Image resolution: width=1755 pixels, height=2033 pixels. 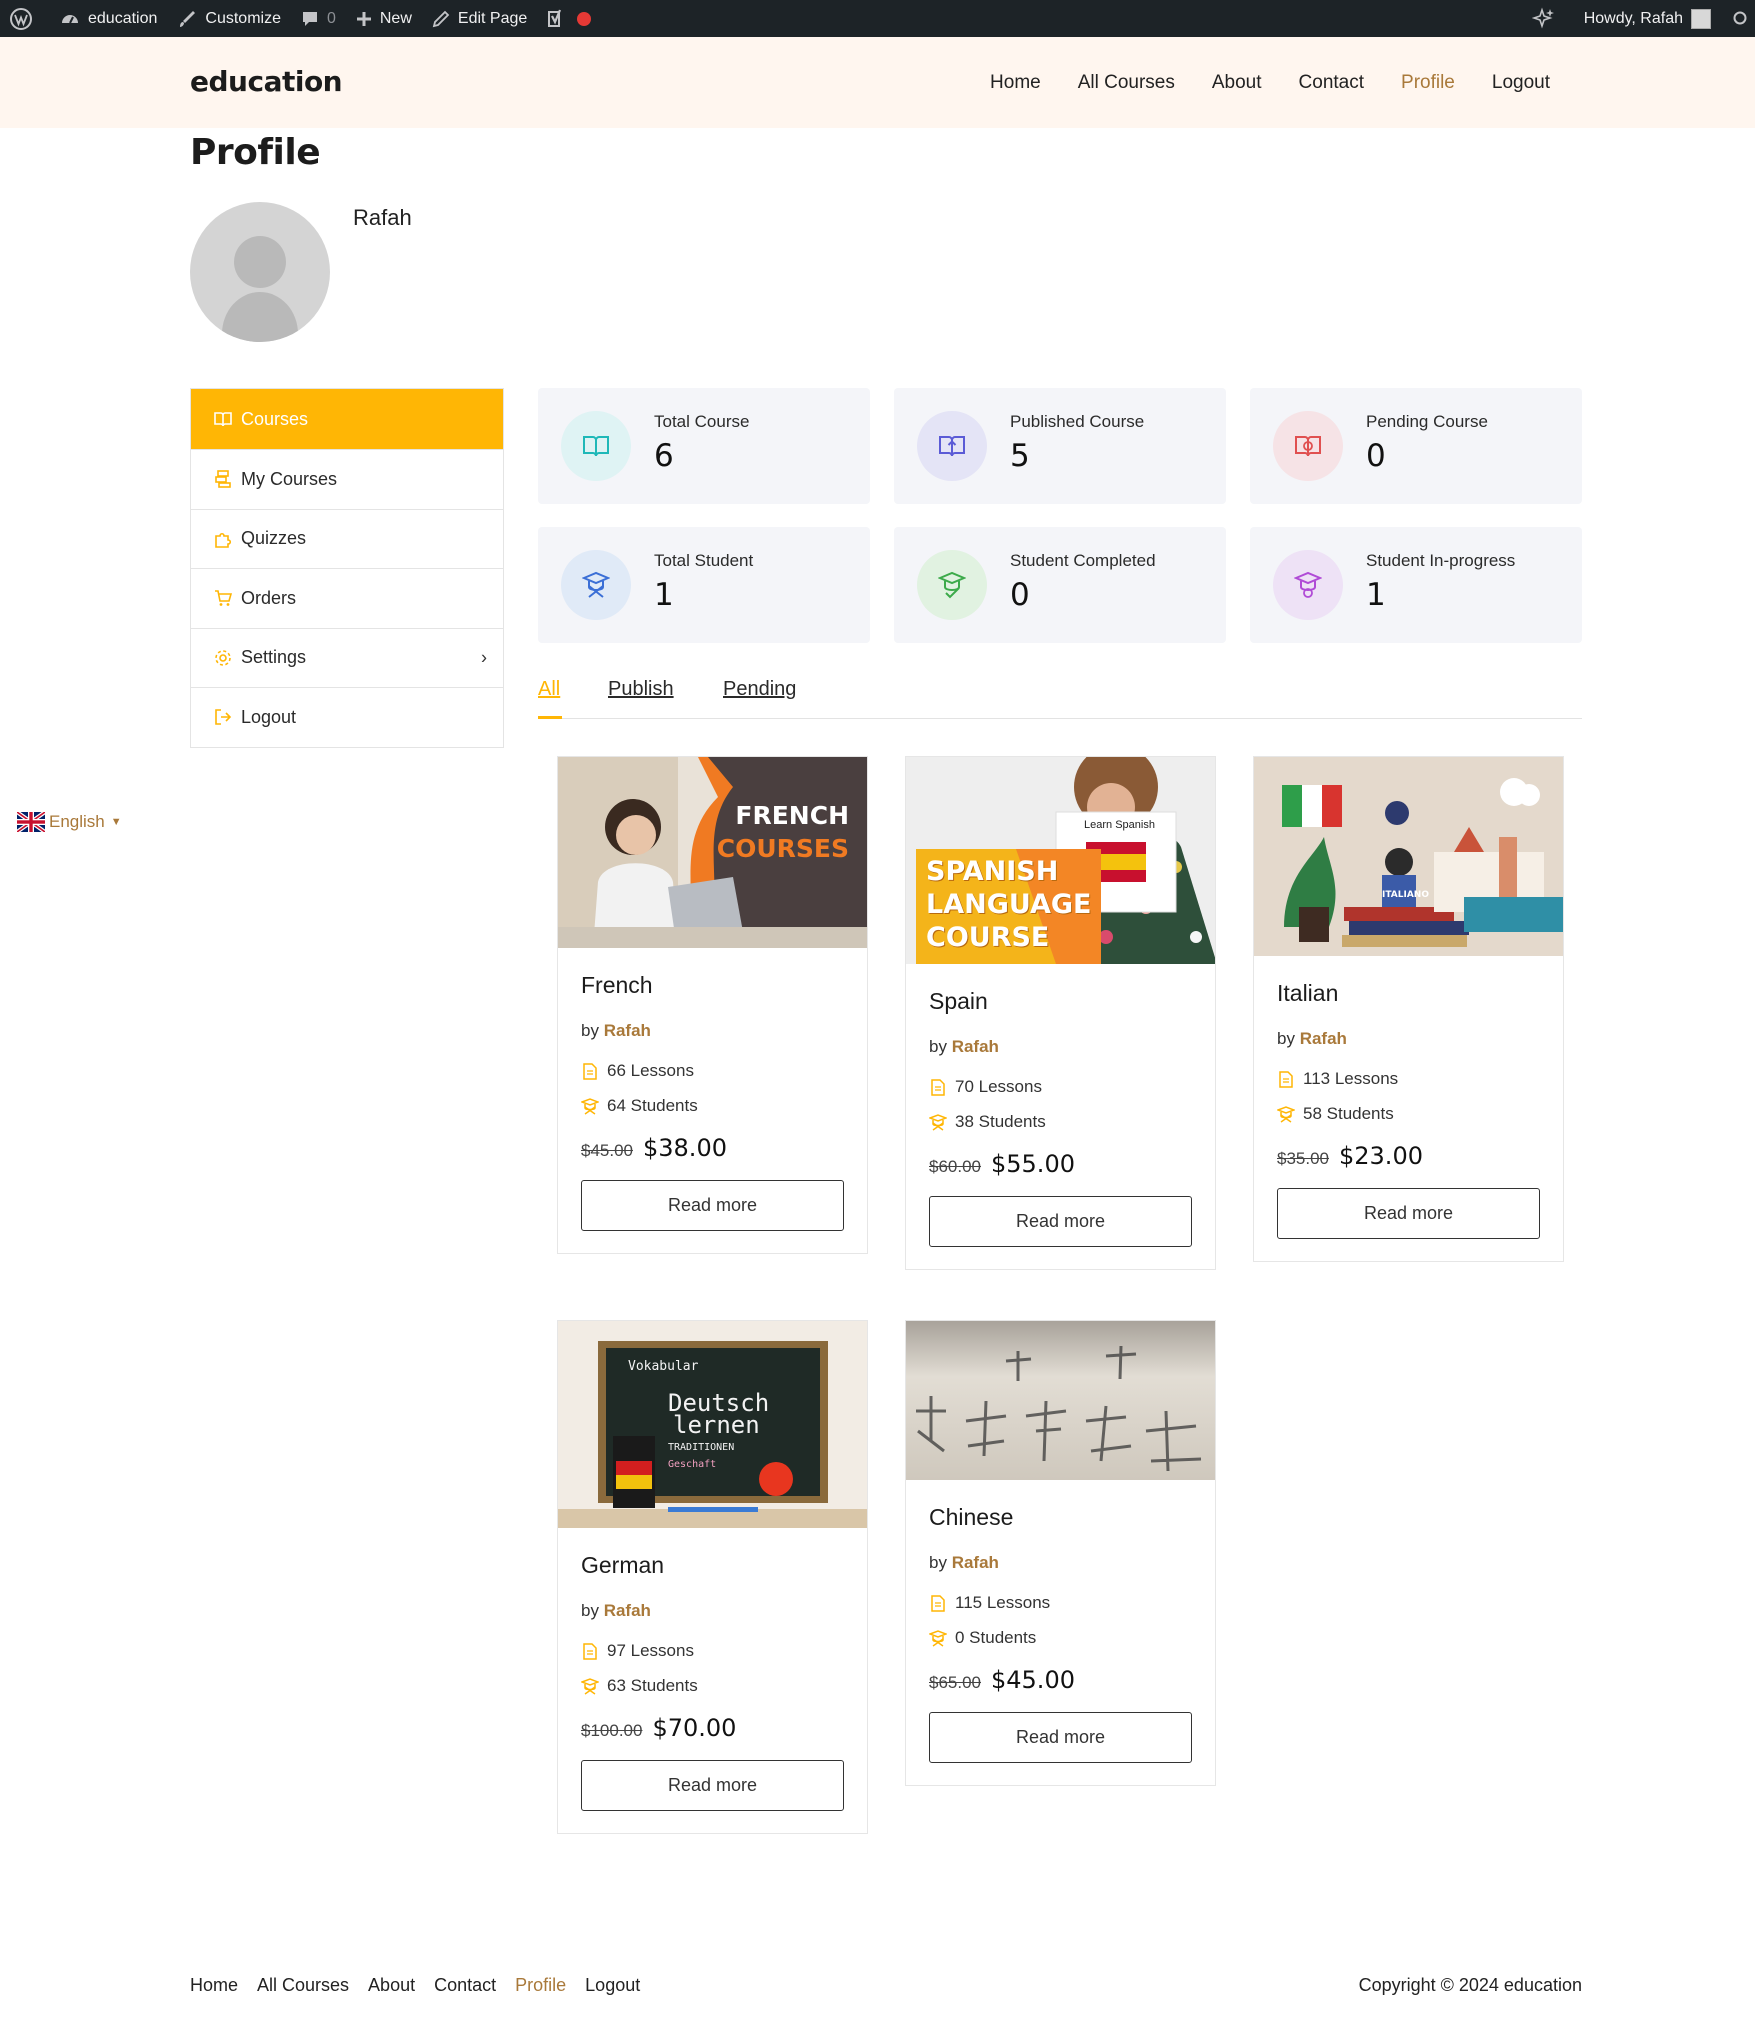 I want to click on thumb-line-2: COURSES, so click(x=782, y=848).